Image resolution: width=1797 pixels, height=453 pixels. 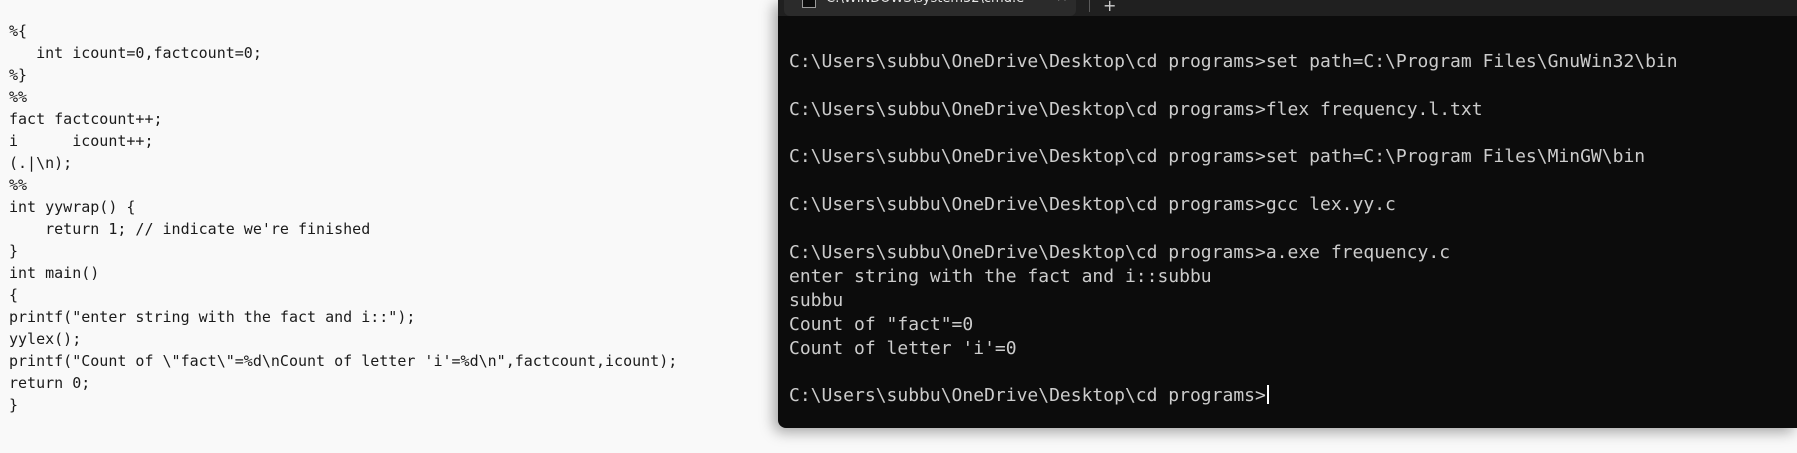 What do you see at coordinates (41, 163) in the screenshot?
I see `code-line: (.|\n);` at bounding box center [41, 163].